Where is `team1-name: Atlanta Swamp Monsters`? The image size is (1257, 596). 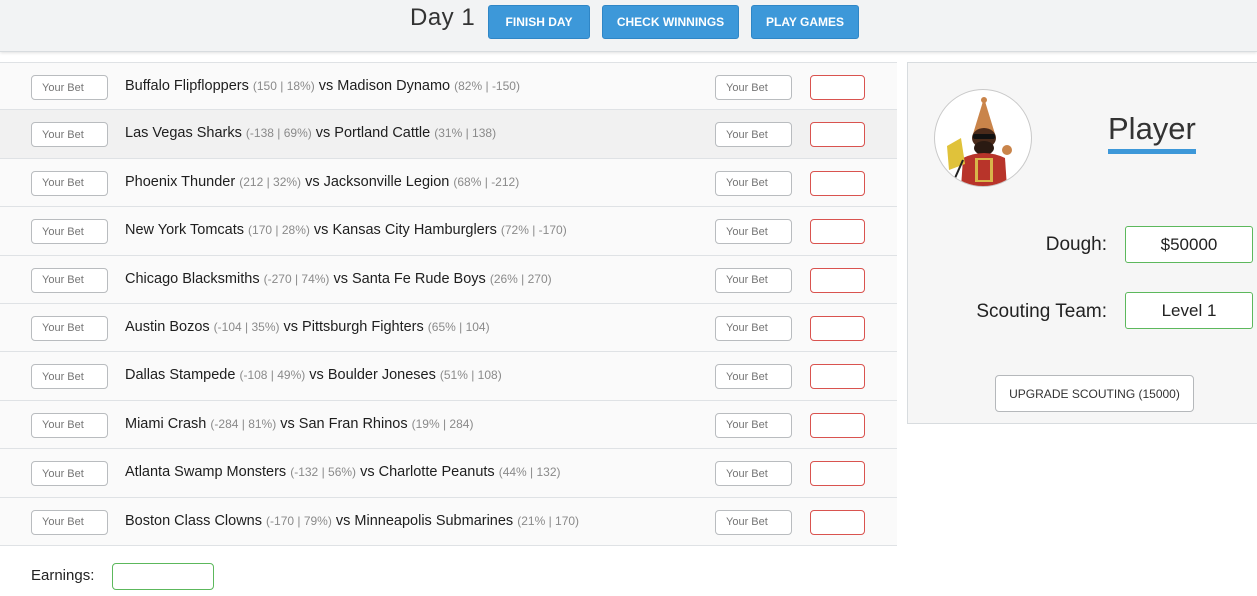
team1-name: Atlanta Swamp Monsters is located at coordinates (206, 472).